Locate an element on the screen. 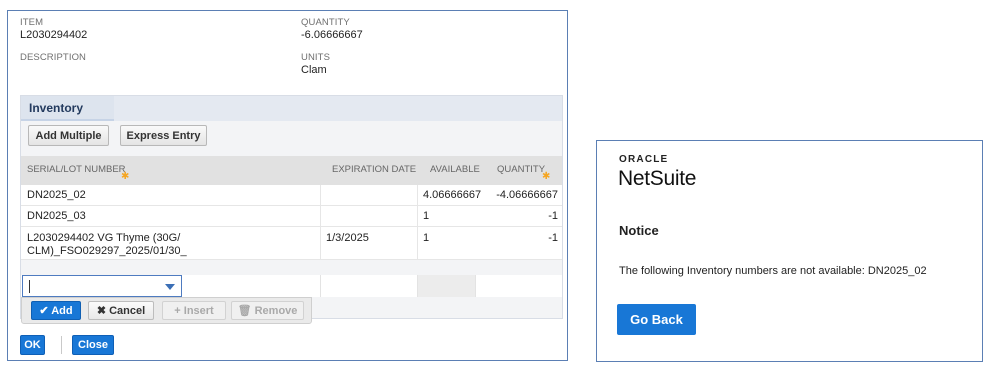 The width and height of the screenshot is (997, 371). serial-header-label: SERIAL/LOT NUMBER is located at coordinates (76, 169).